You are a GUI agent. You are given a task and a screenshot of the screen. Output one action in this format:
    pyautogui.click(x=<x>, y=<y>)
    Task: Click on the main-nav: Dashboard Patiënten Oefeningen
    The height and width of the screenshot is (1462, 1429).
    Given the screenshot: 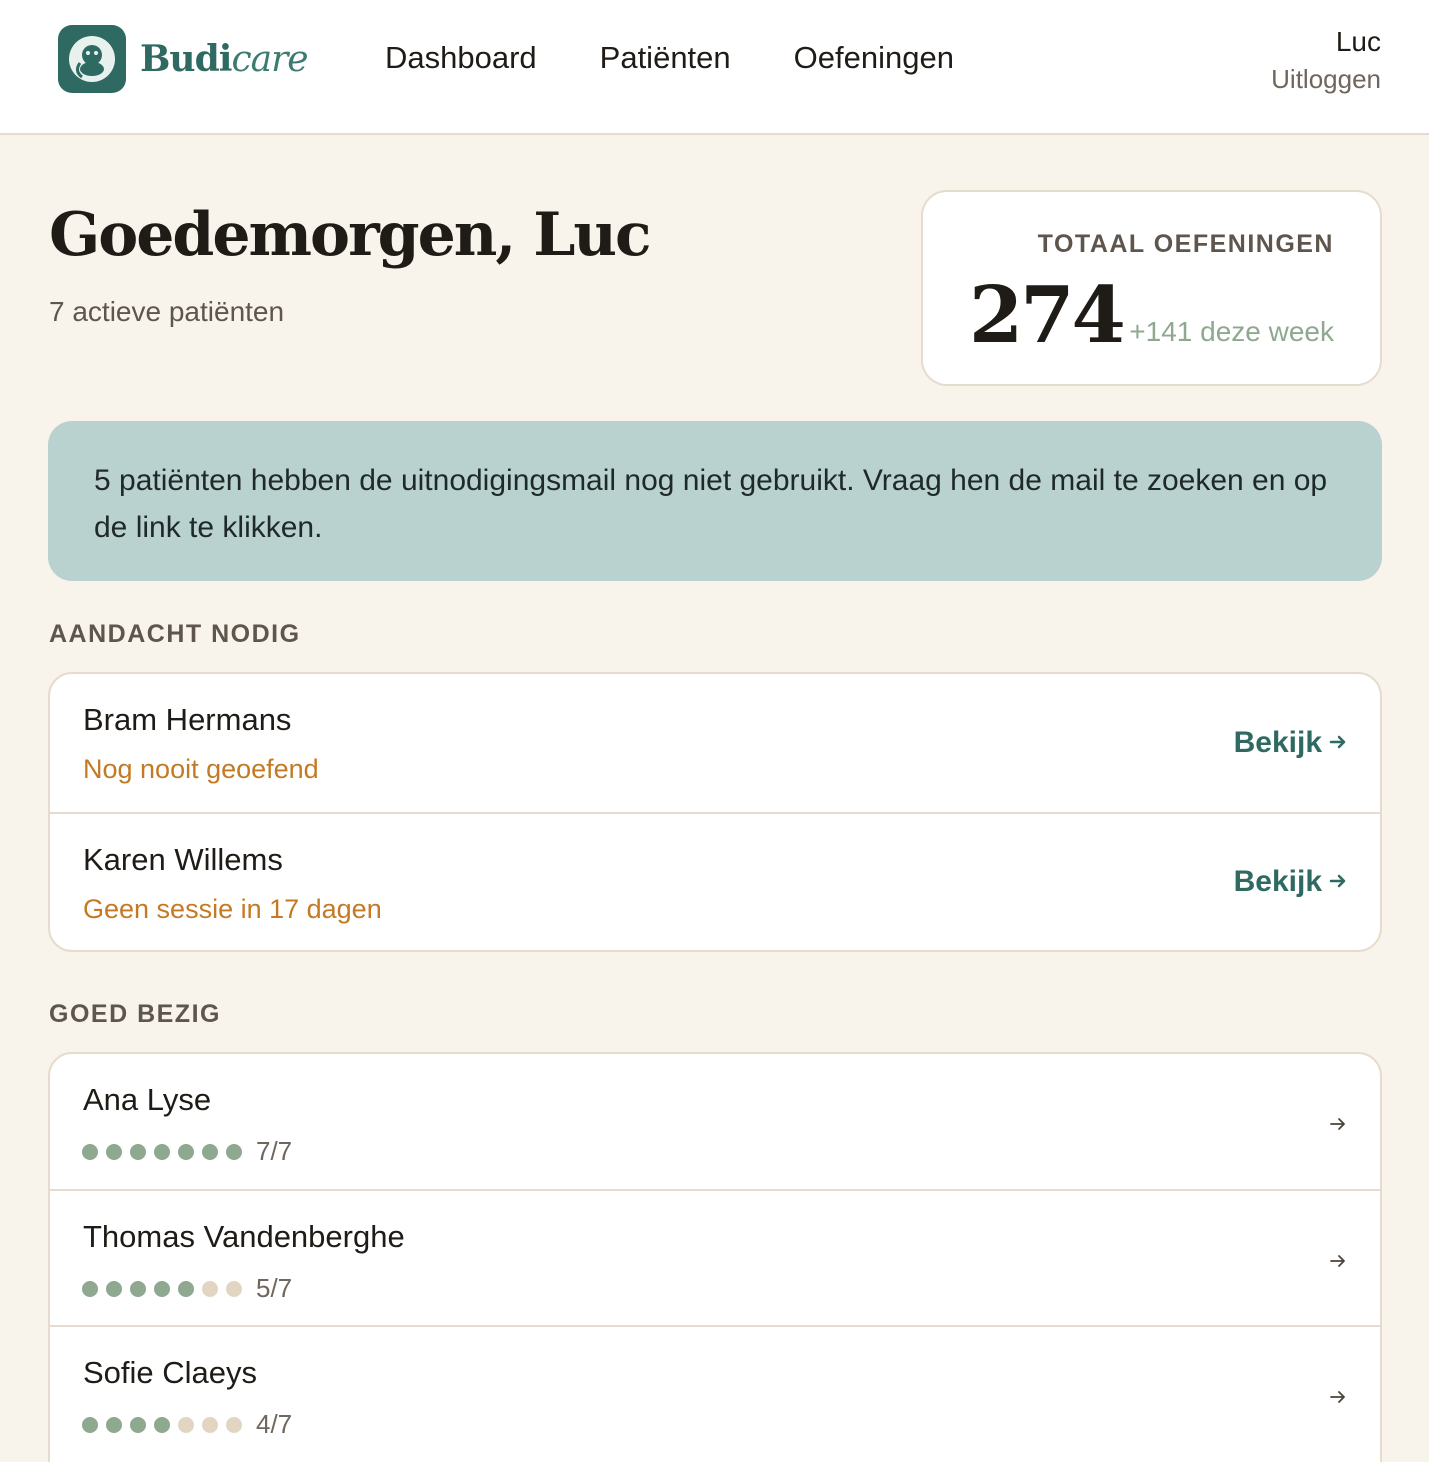 What is the action you would take?
    pyautogui.click(x=669, y=58)
    